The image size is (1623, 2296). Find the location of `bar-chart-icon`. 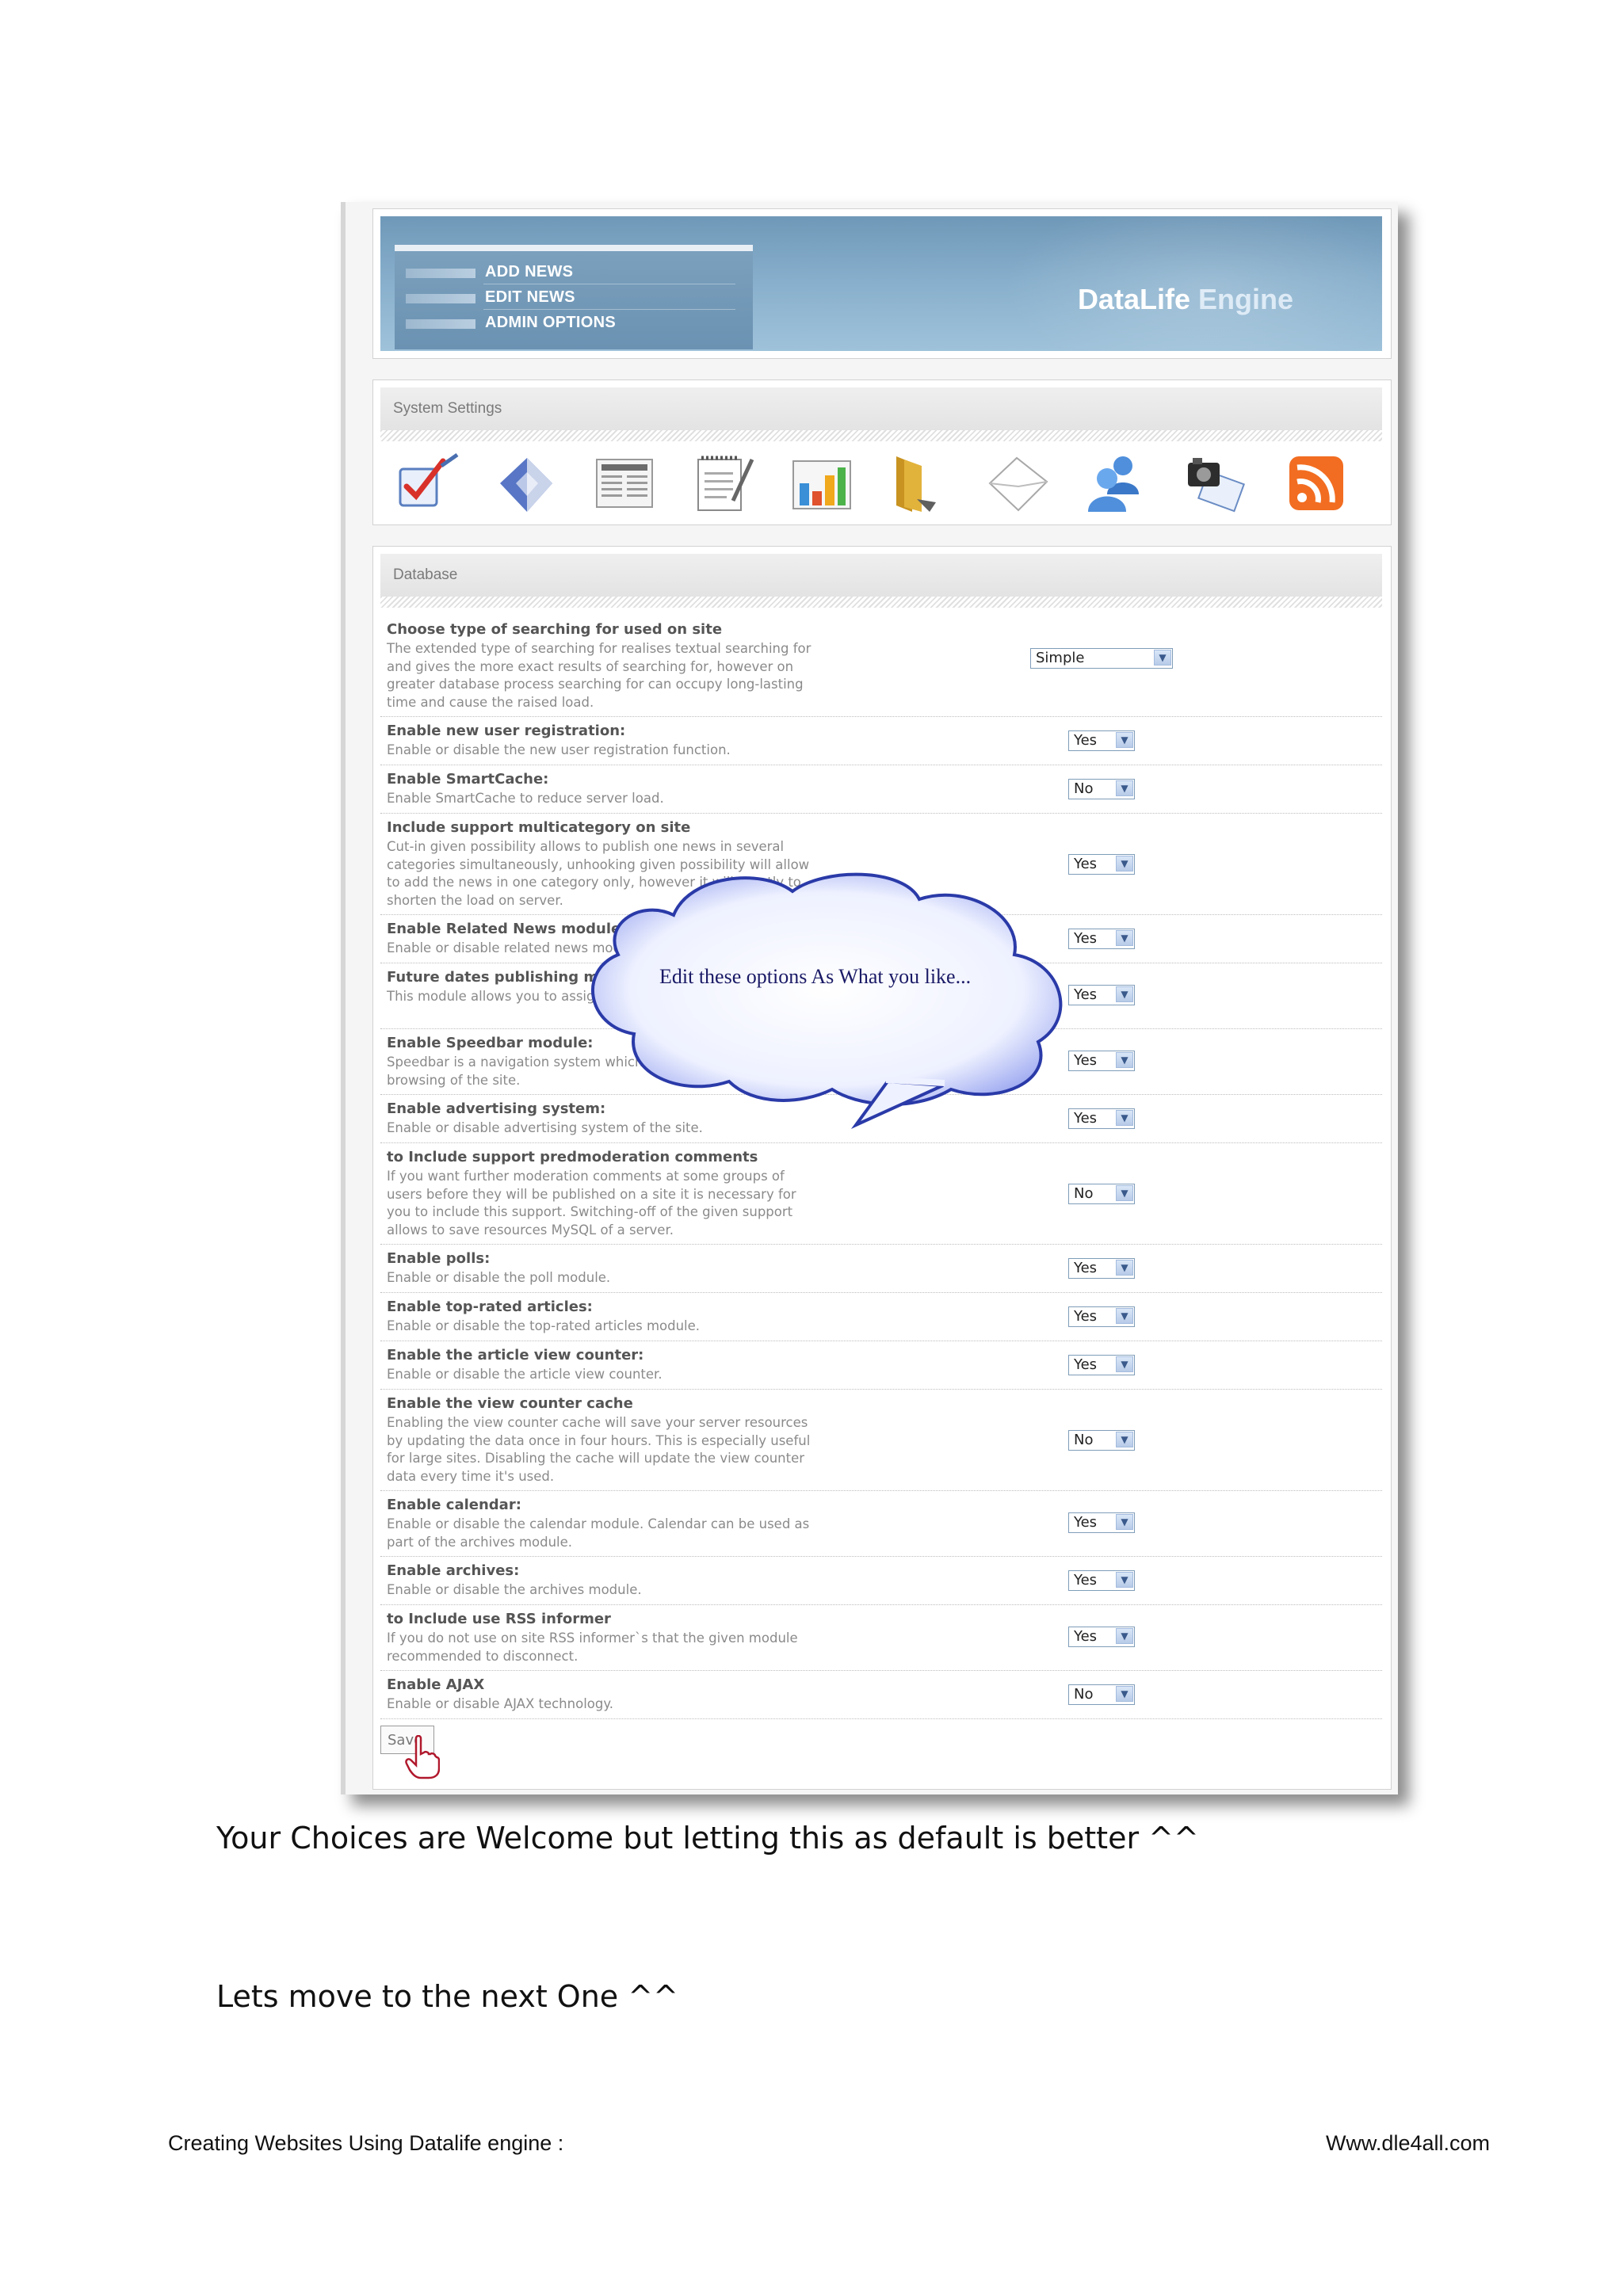

bar-chart-icon is located at coordinates (821, 483).